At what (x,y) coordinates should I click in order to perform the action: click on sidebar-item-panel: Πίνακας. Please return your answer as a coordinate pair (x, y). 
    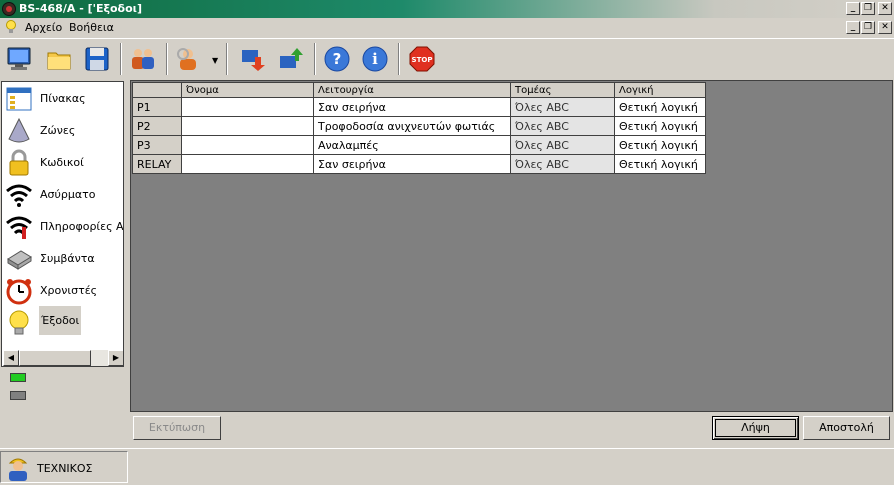
    Looking at the image, I should click on (62, 99).